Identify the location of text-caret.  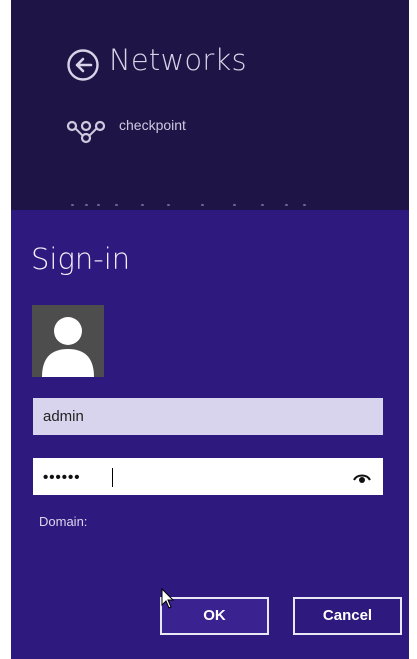
(112, 477).